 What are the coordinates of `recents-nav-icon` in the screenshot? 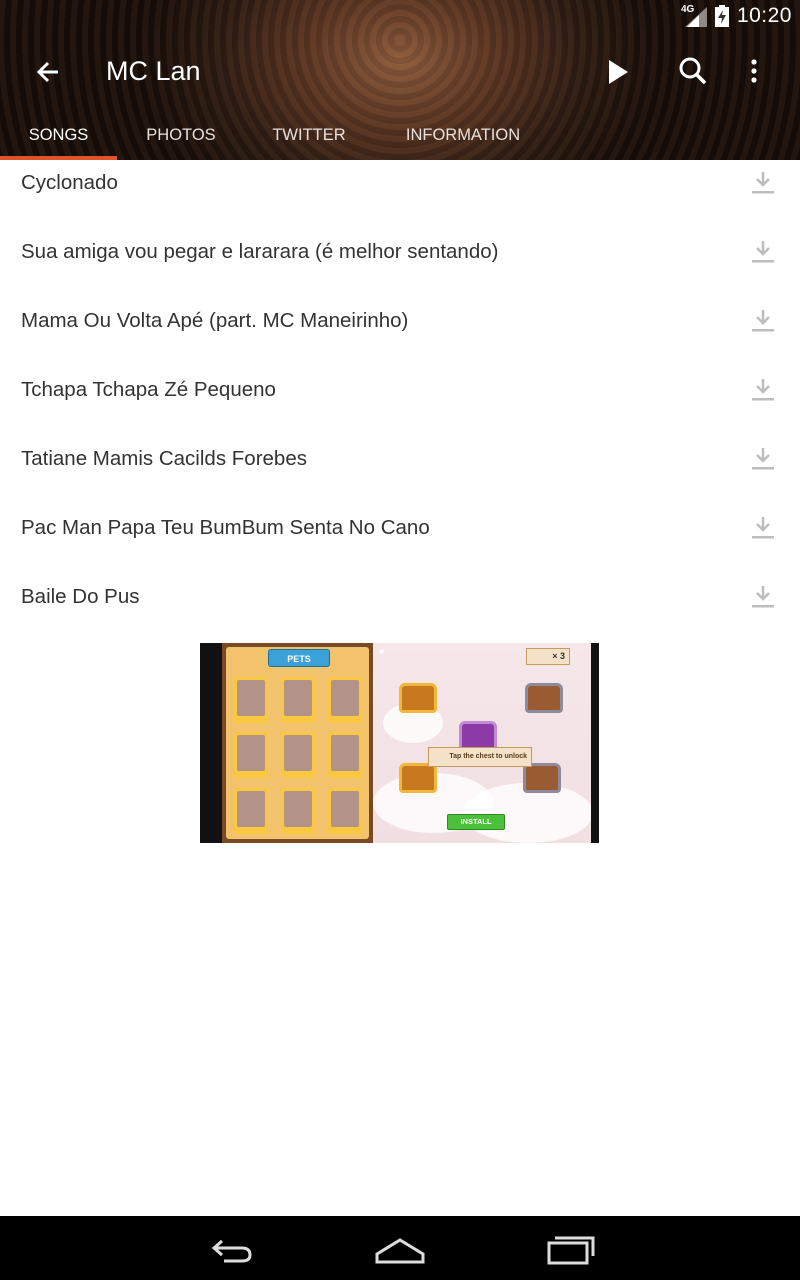 It's located at (571, 1248).